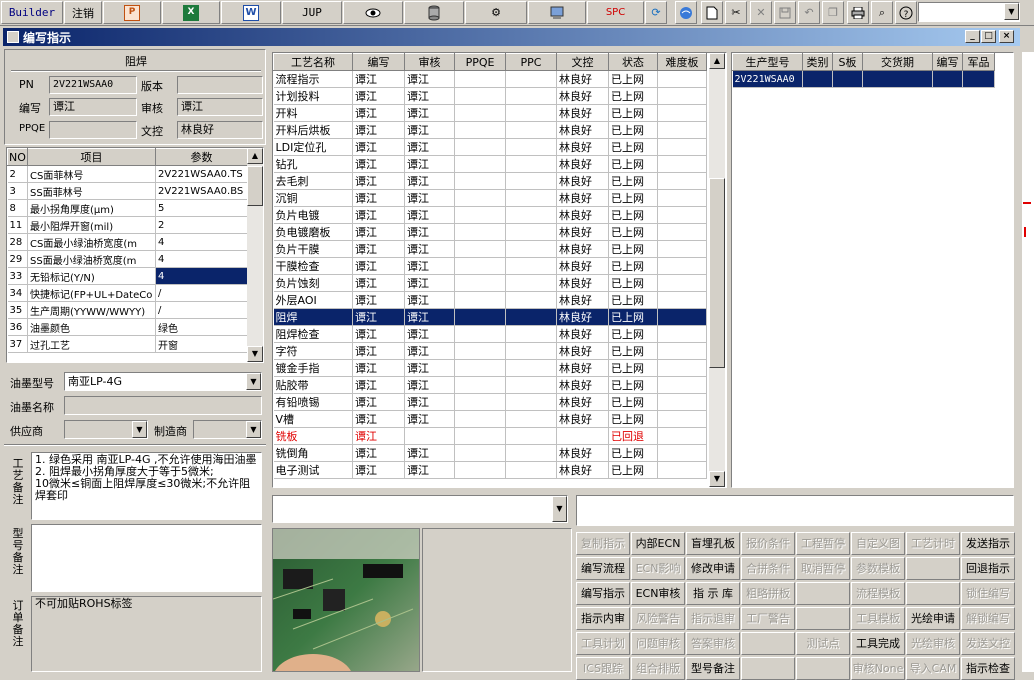  Describe the element at coordinates (480, 62) in the screenshot. I see `process-header-3: PPQE` at that location.